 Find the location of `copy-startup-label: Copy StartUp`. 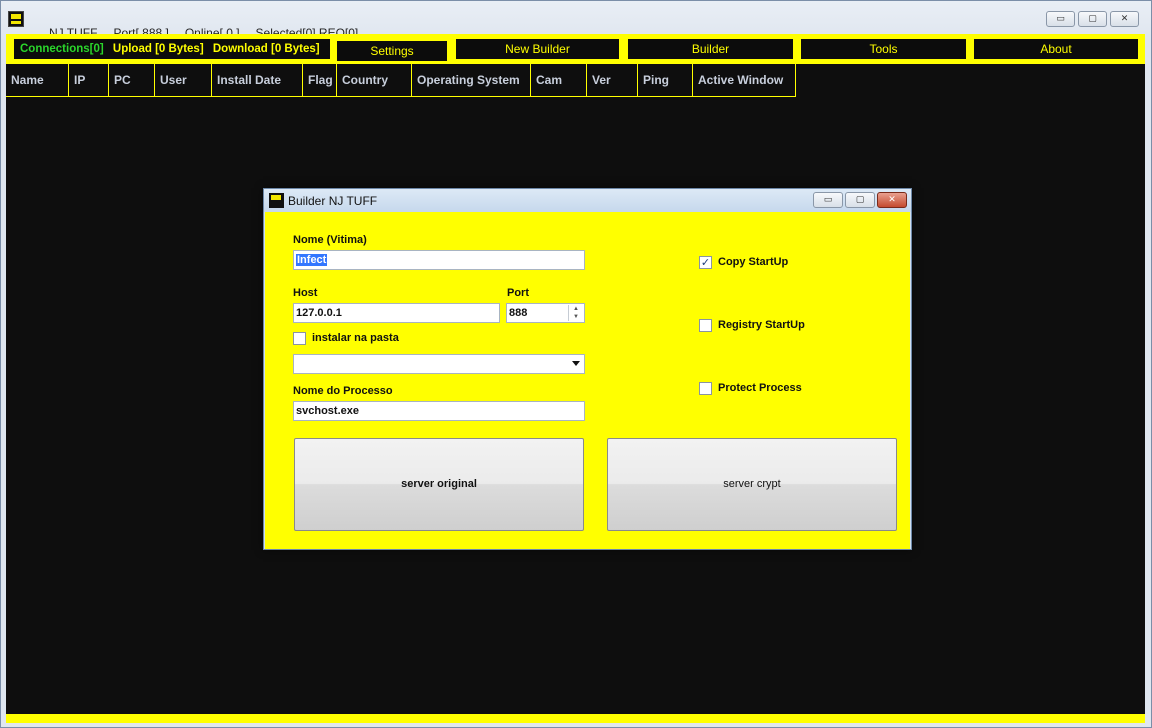

copy-startup-label: Copy StartUp is located at coordinates (753, 262).